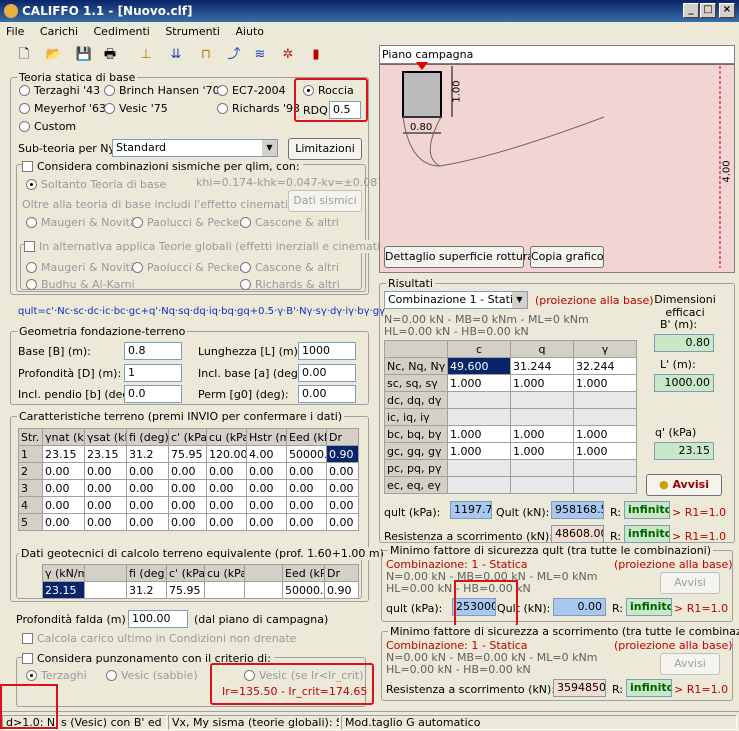 This screenshot has height=731, width=739. I want to click on q-value: 23.15, so click(684, 451).